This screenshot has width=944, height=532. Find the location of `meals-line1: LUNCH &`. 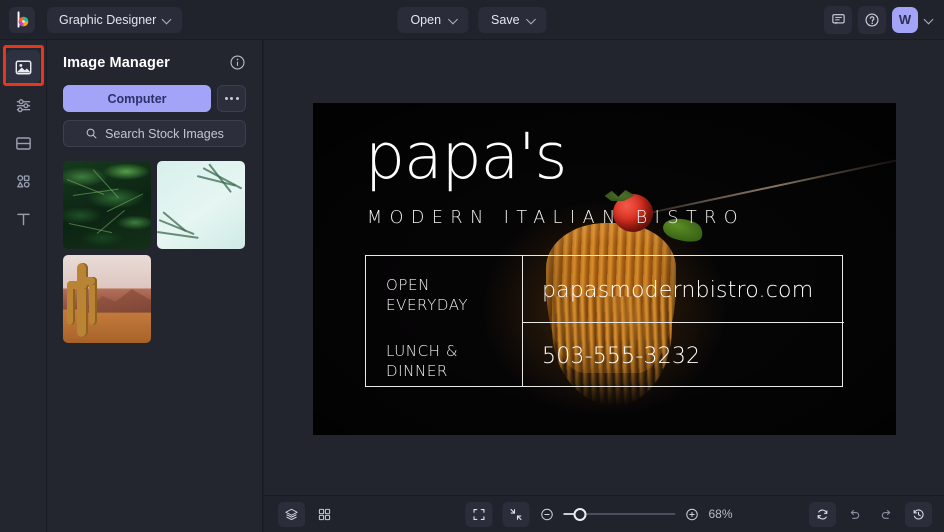

meals-line1: LUNCH & is located at coordinates (422, 351).